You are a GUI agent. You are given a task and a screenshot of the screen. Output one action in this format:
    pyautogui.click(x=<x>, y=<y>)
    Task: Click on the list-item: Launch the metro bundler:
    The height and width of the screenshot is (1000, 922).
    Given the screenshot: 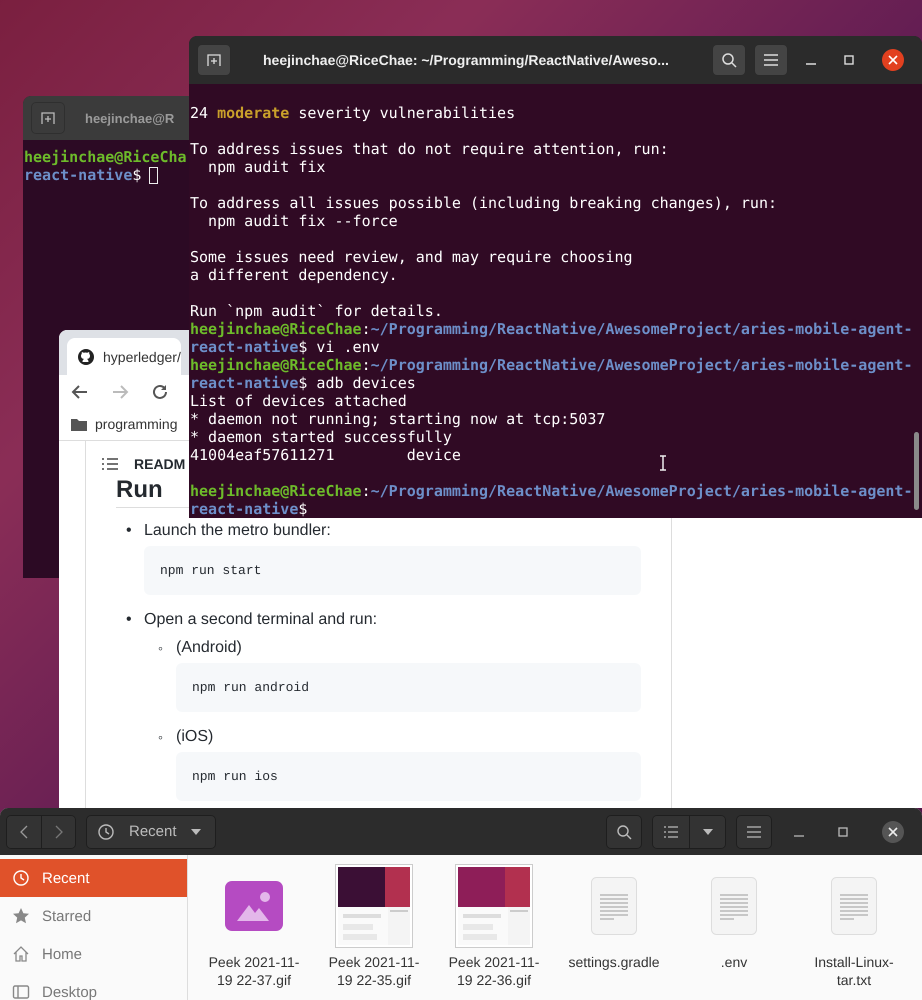 What is the action you would take?
    pyautogui.click(x=237, y=531)
    